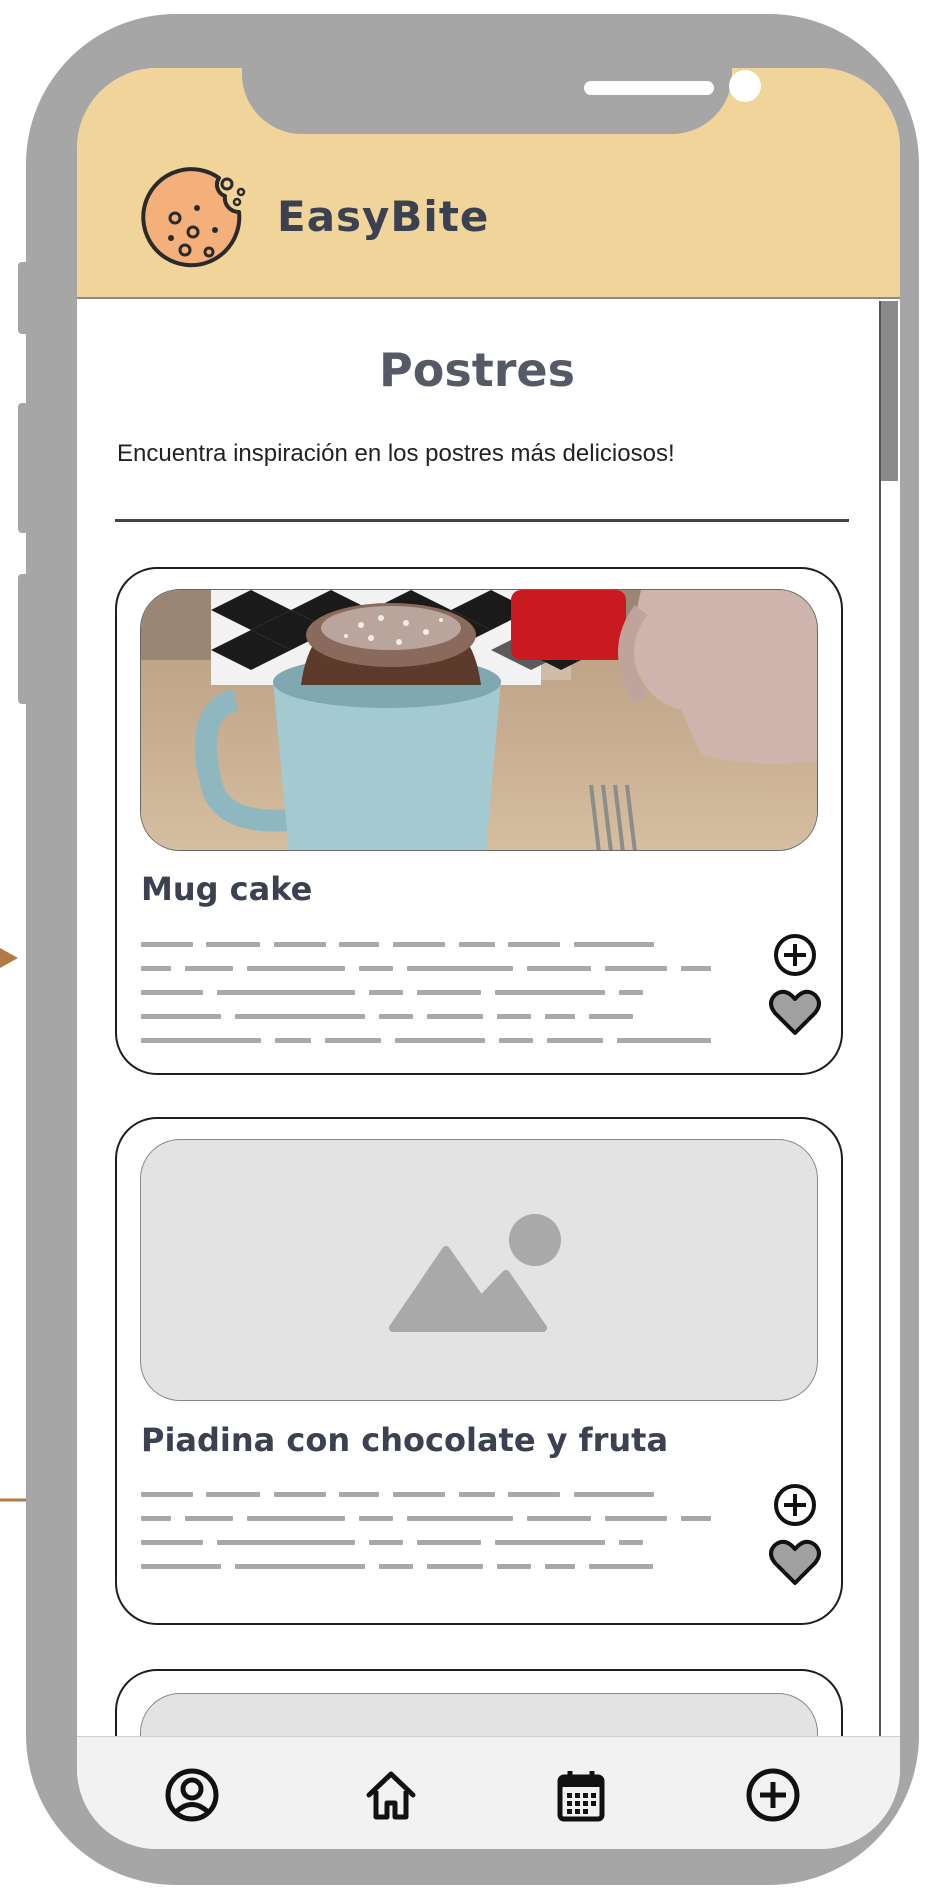 The width and height of the screenshot is (941, 1897). Describe the element at coordinates (482, 520) in the screenshot. I see `divider` at that location.